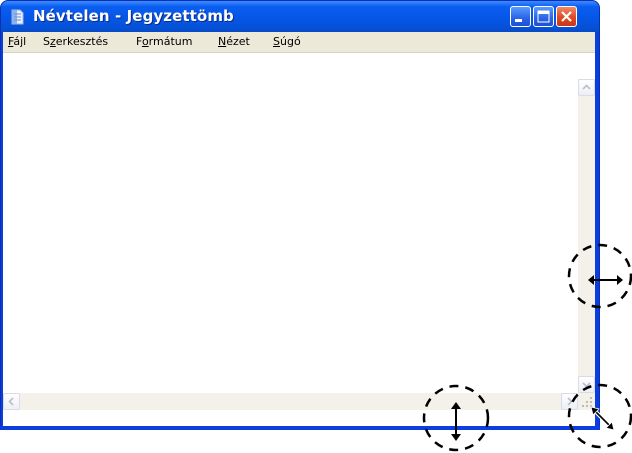  I want to click on resize-vertical-cursor, so click(456, 418).